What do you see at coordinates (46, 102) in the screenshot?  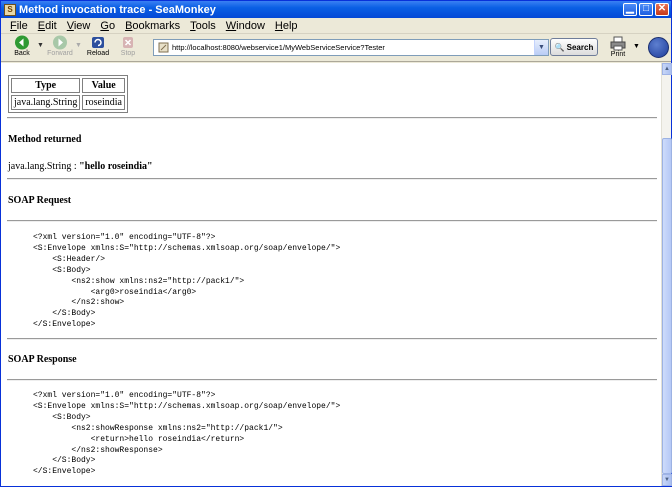 I see `param-type-cell: java.lang.String` at bounding box center [46, 102].